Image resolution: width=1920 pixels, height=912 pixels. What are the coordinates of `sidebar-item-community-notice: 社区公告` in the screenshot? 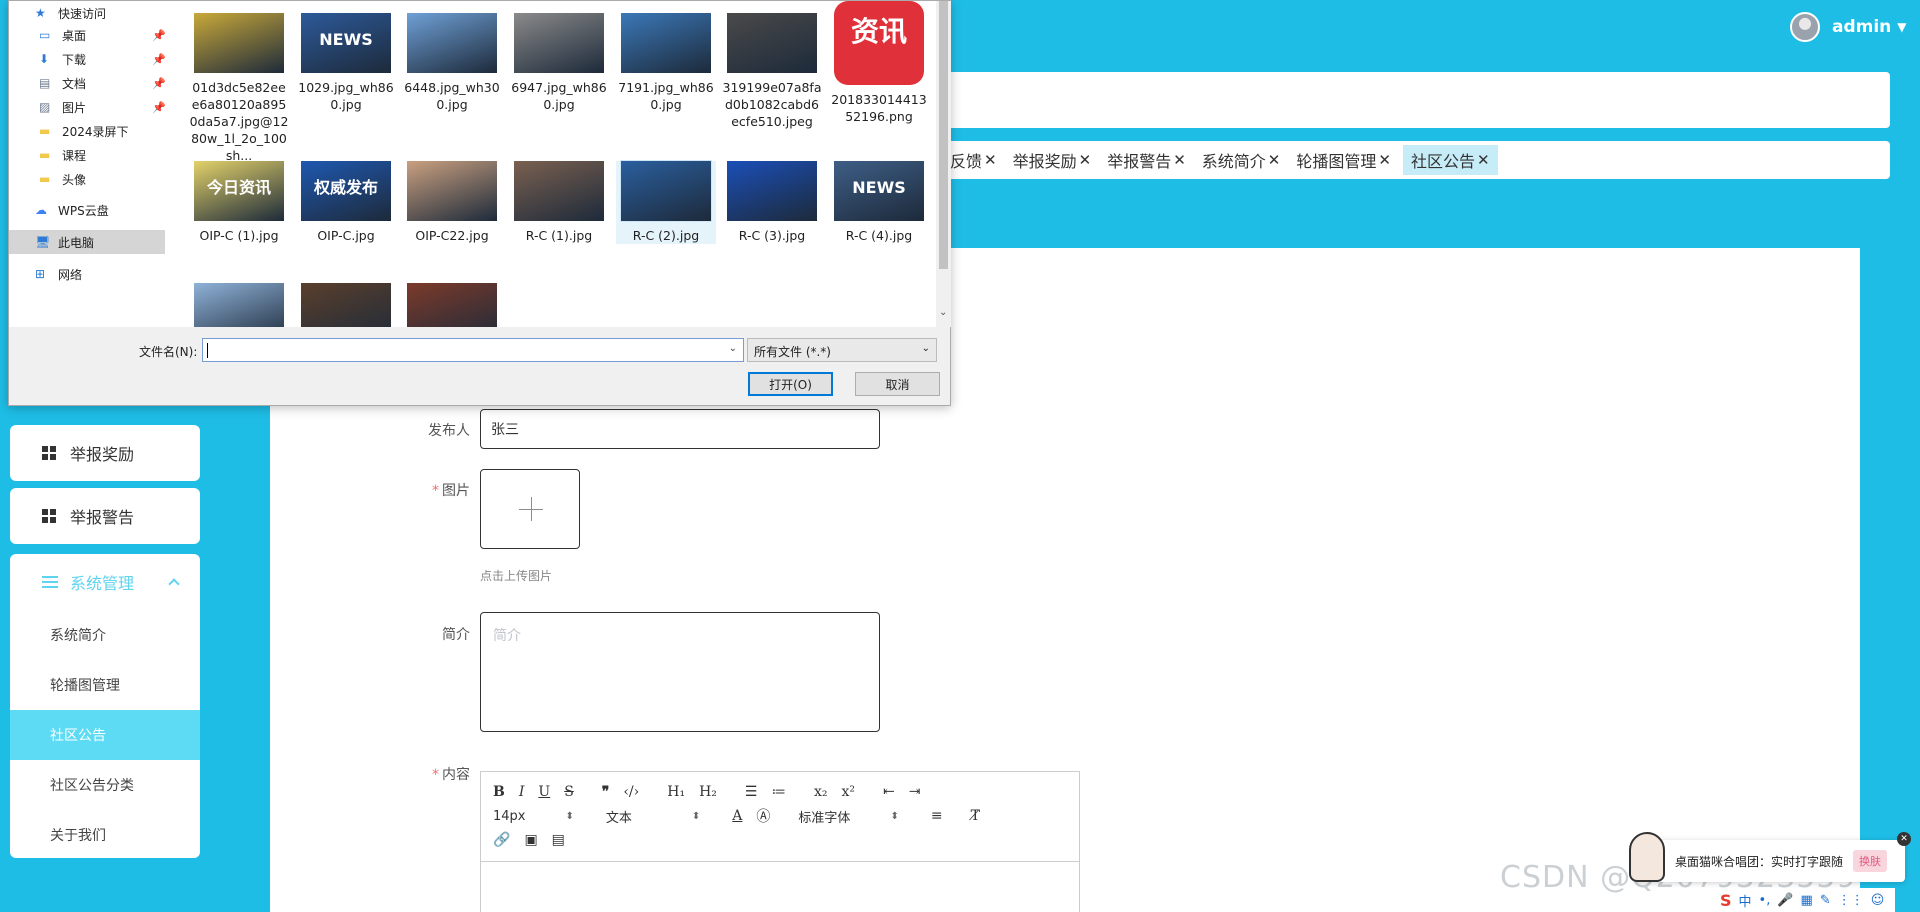 It's located at (105, 735).